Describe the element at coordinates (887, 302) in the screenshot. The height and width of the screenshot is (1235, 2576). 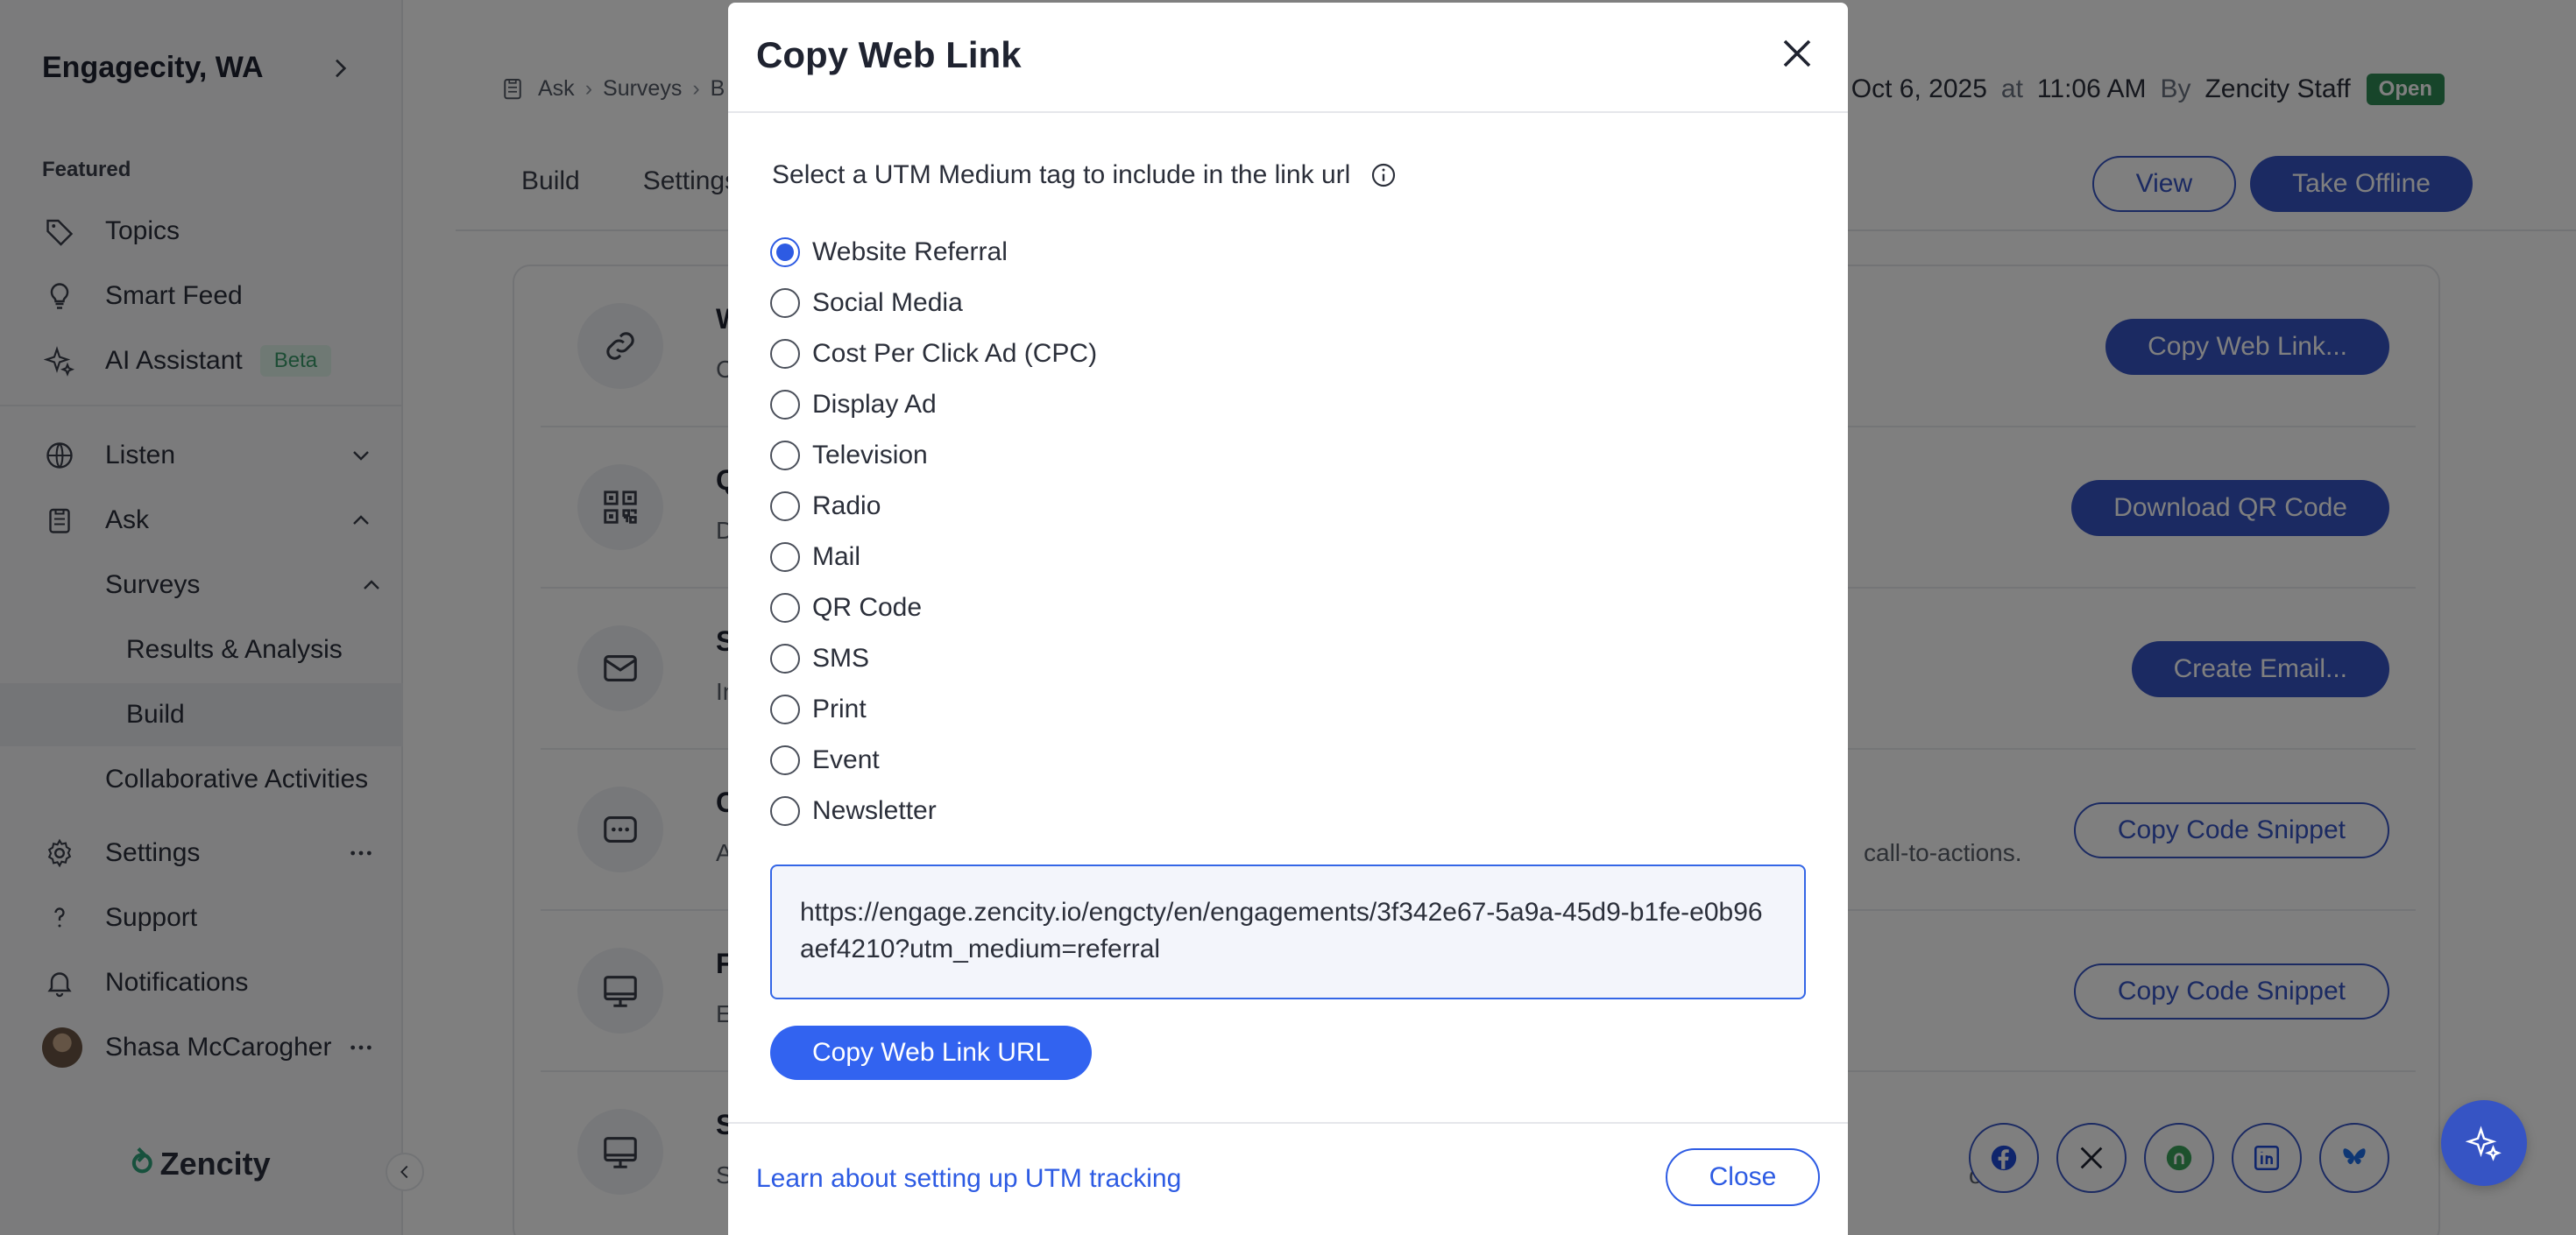
I see `radio-label: Social Media` at that location.